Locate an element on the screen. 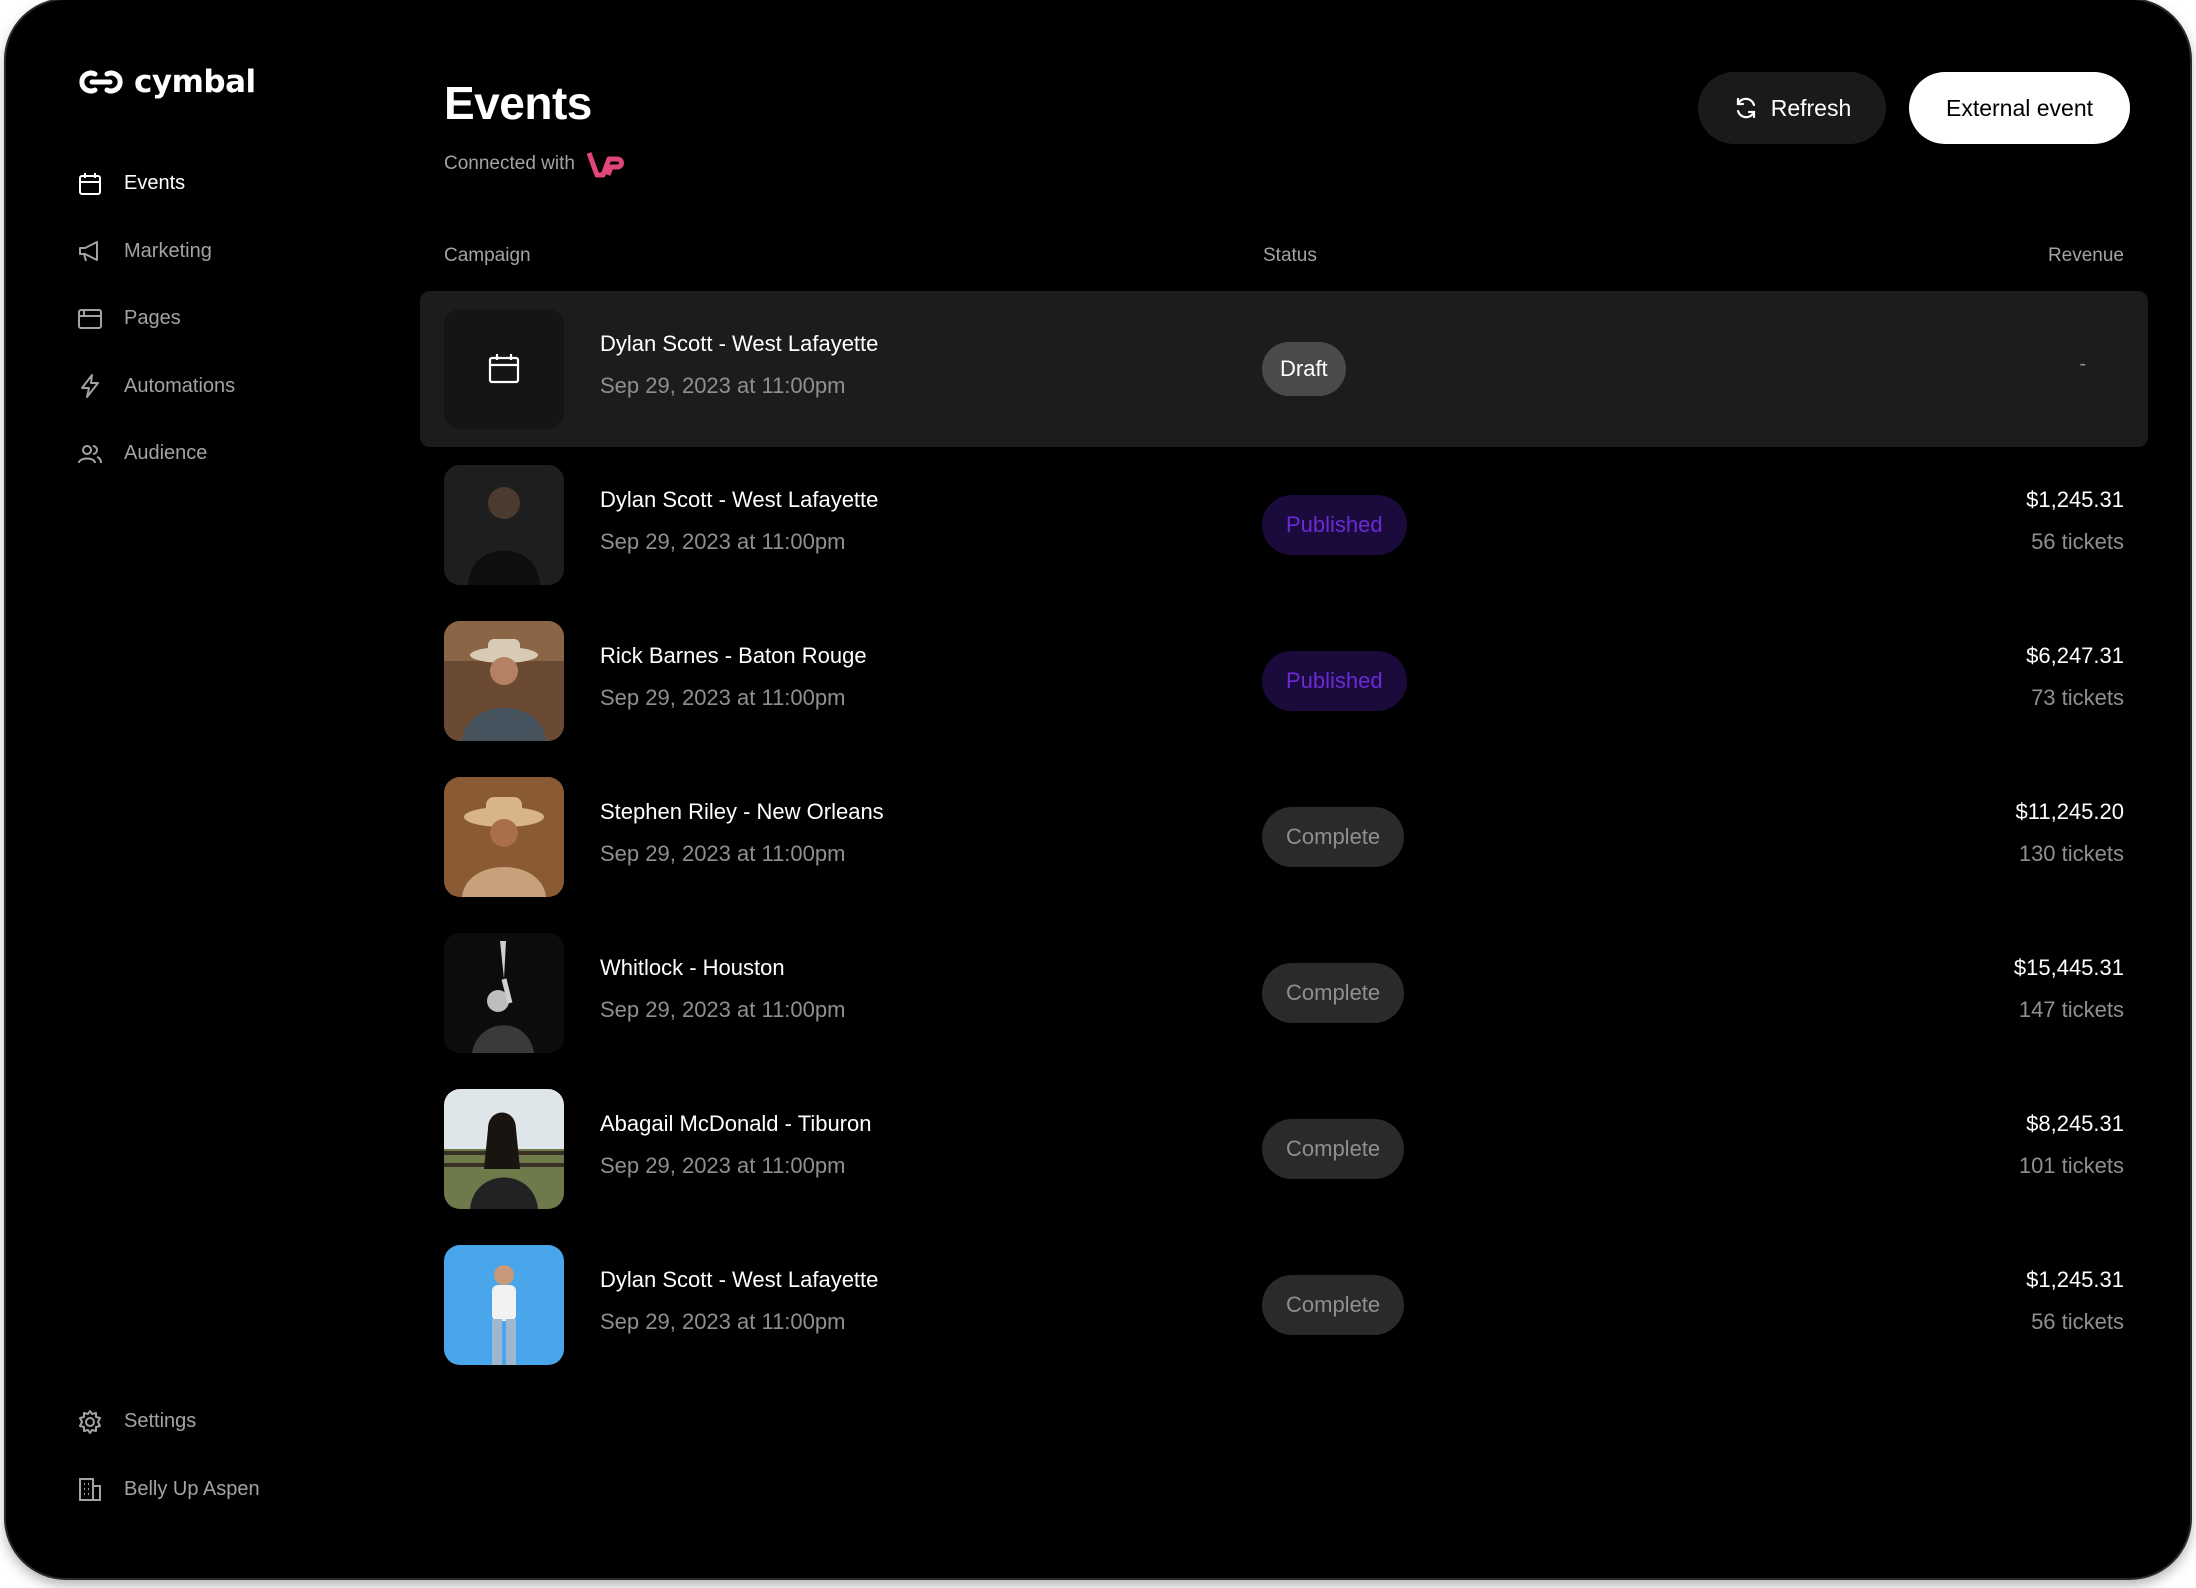 The width and height of the screenshot is (2196, 1588). ticket-count: 147 tickets is located at coordinates (2071, 1009).